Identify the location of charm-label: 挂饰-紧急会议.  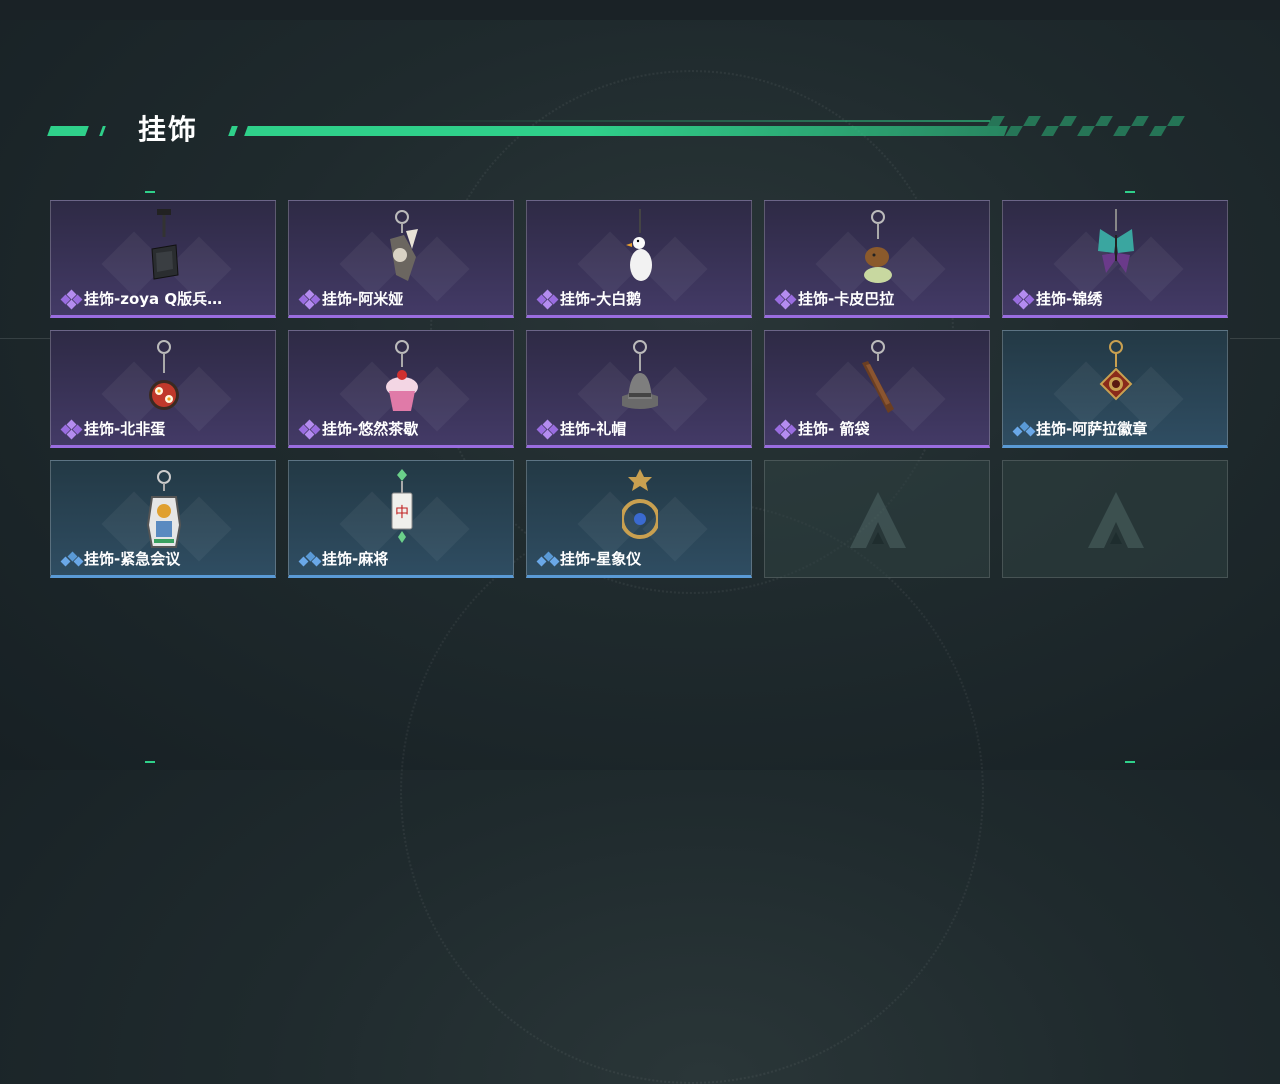
(120, 558).